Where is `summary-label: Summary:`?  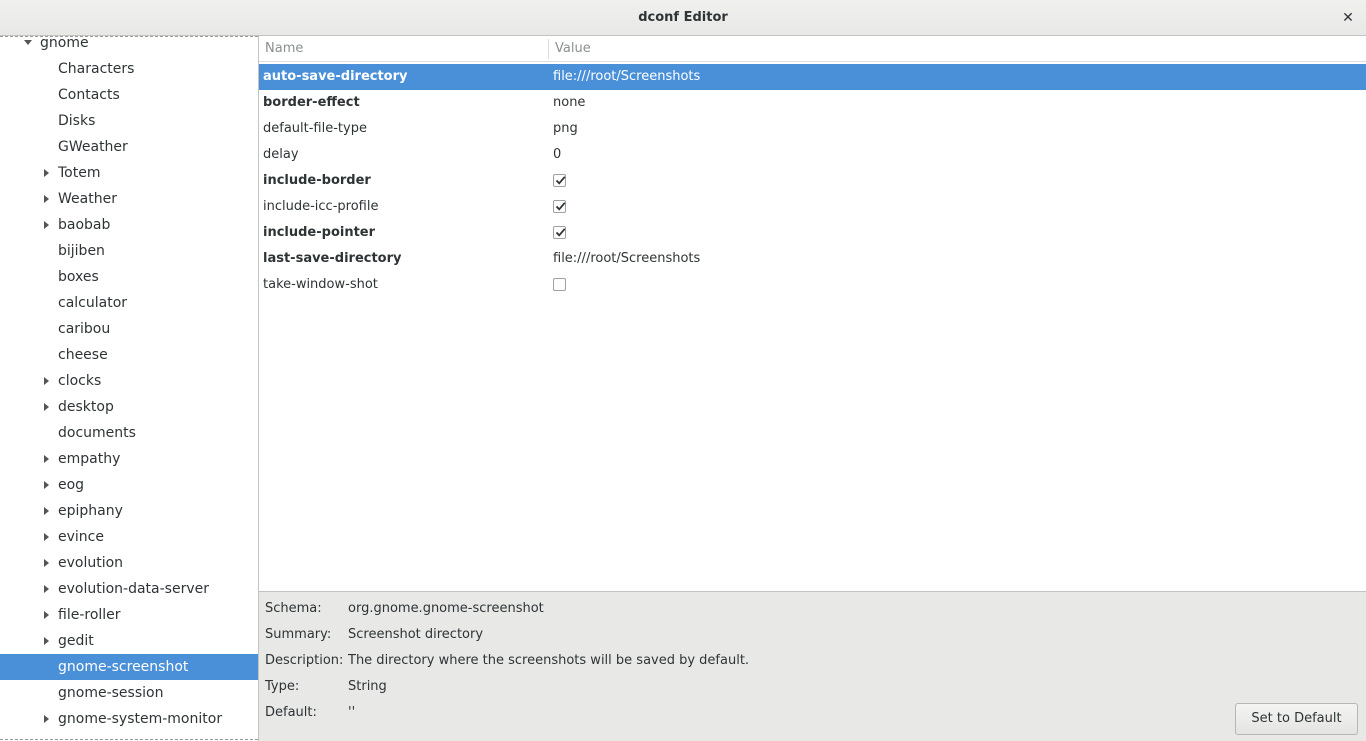 summary-label: Summary: is located at coordinates (298, 634).